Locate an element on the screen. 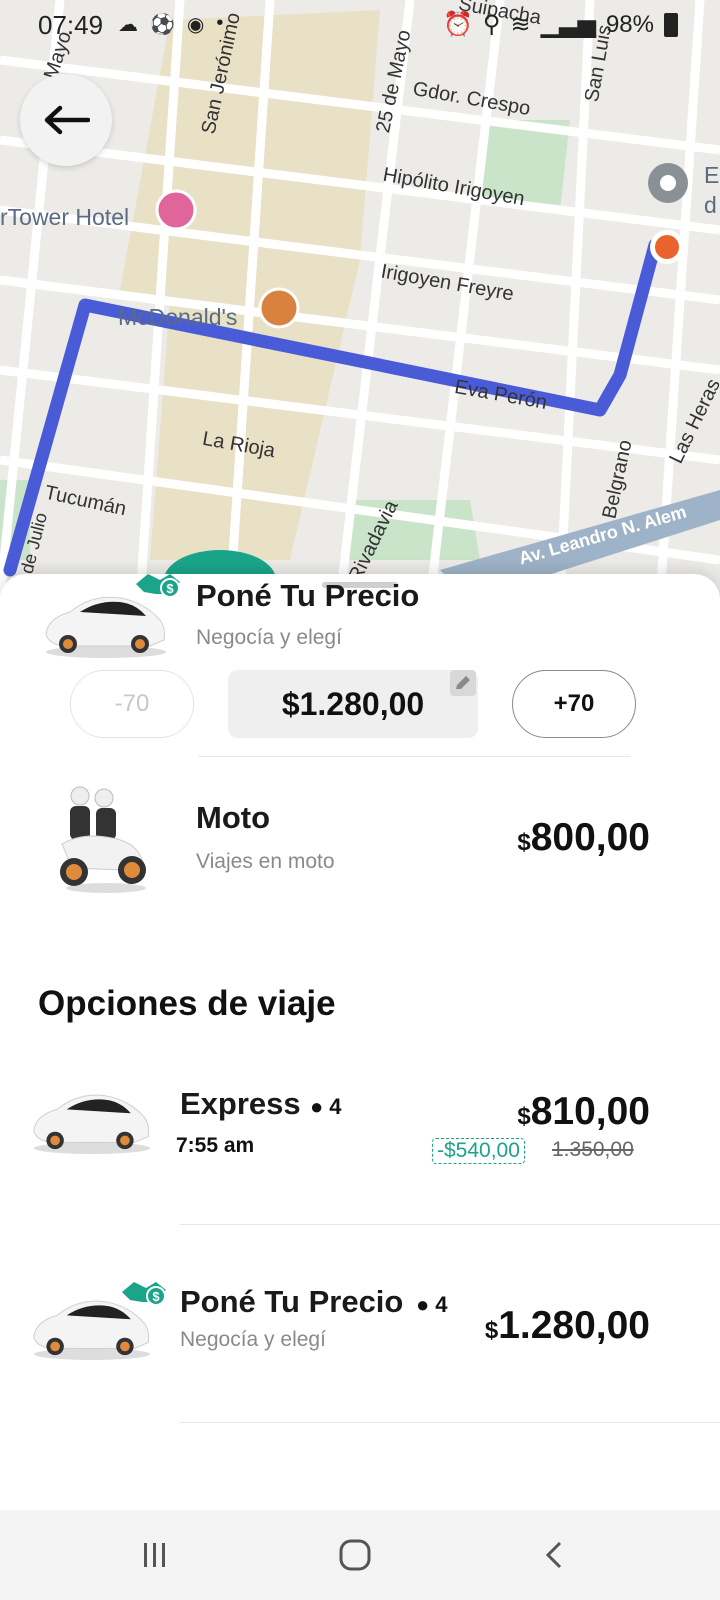  price-value: $1.280,00 is located at coordinates (353, 703).